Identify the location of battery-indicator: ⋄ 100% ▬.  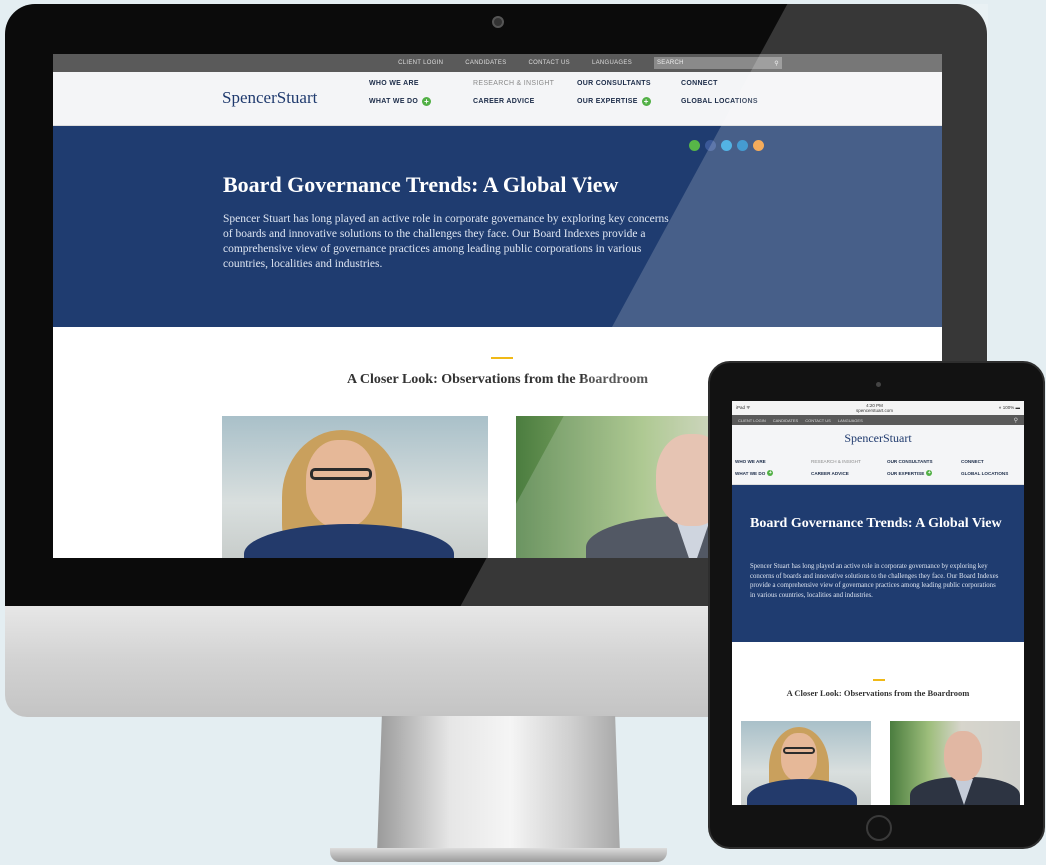
(1009, 407).